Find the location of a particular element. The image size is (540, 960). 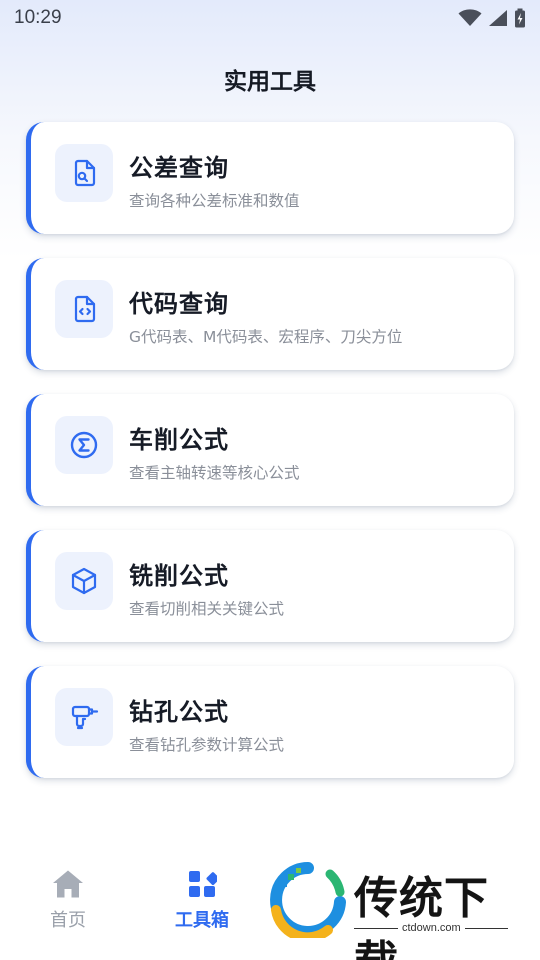

card-title: 代码查询 is located at coordinates (179, 304).